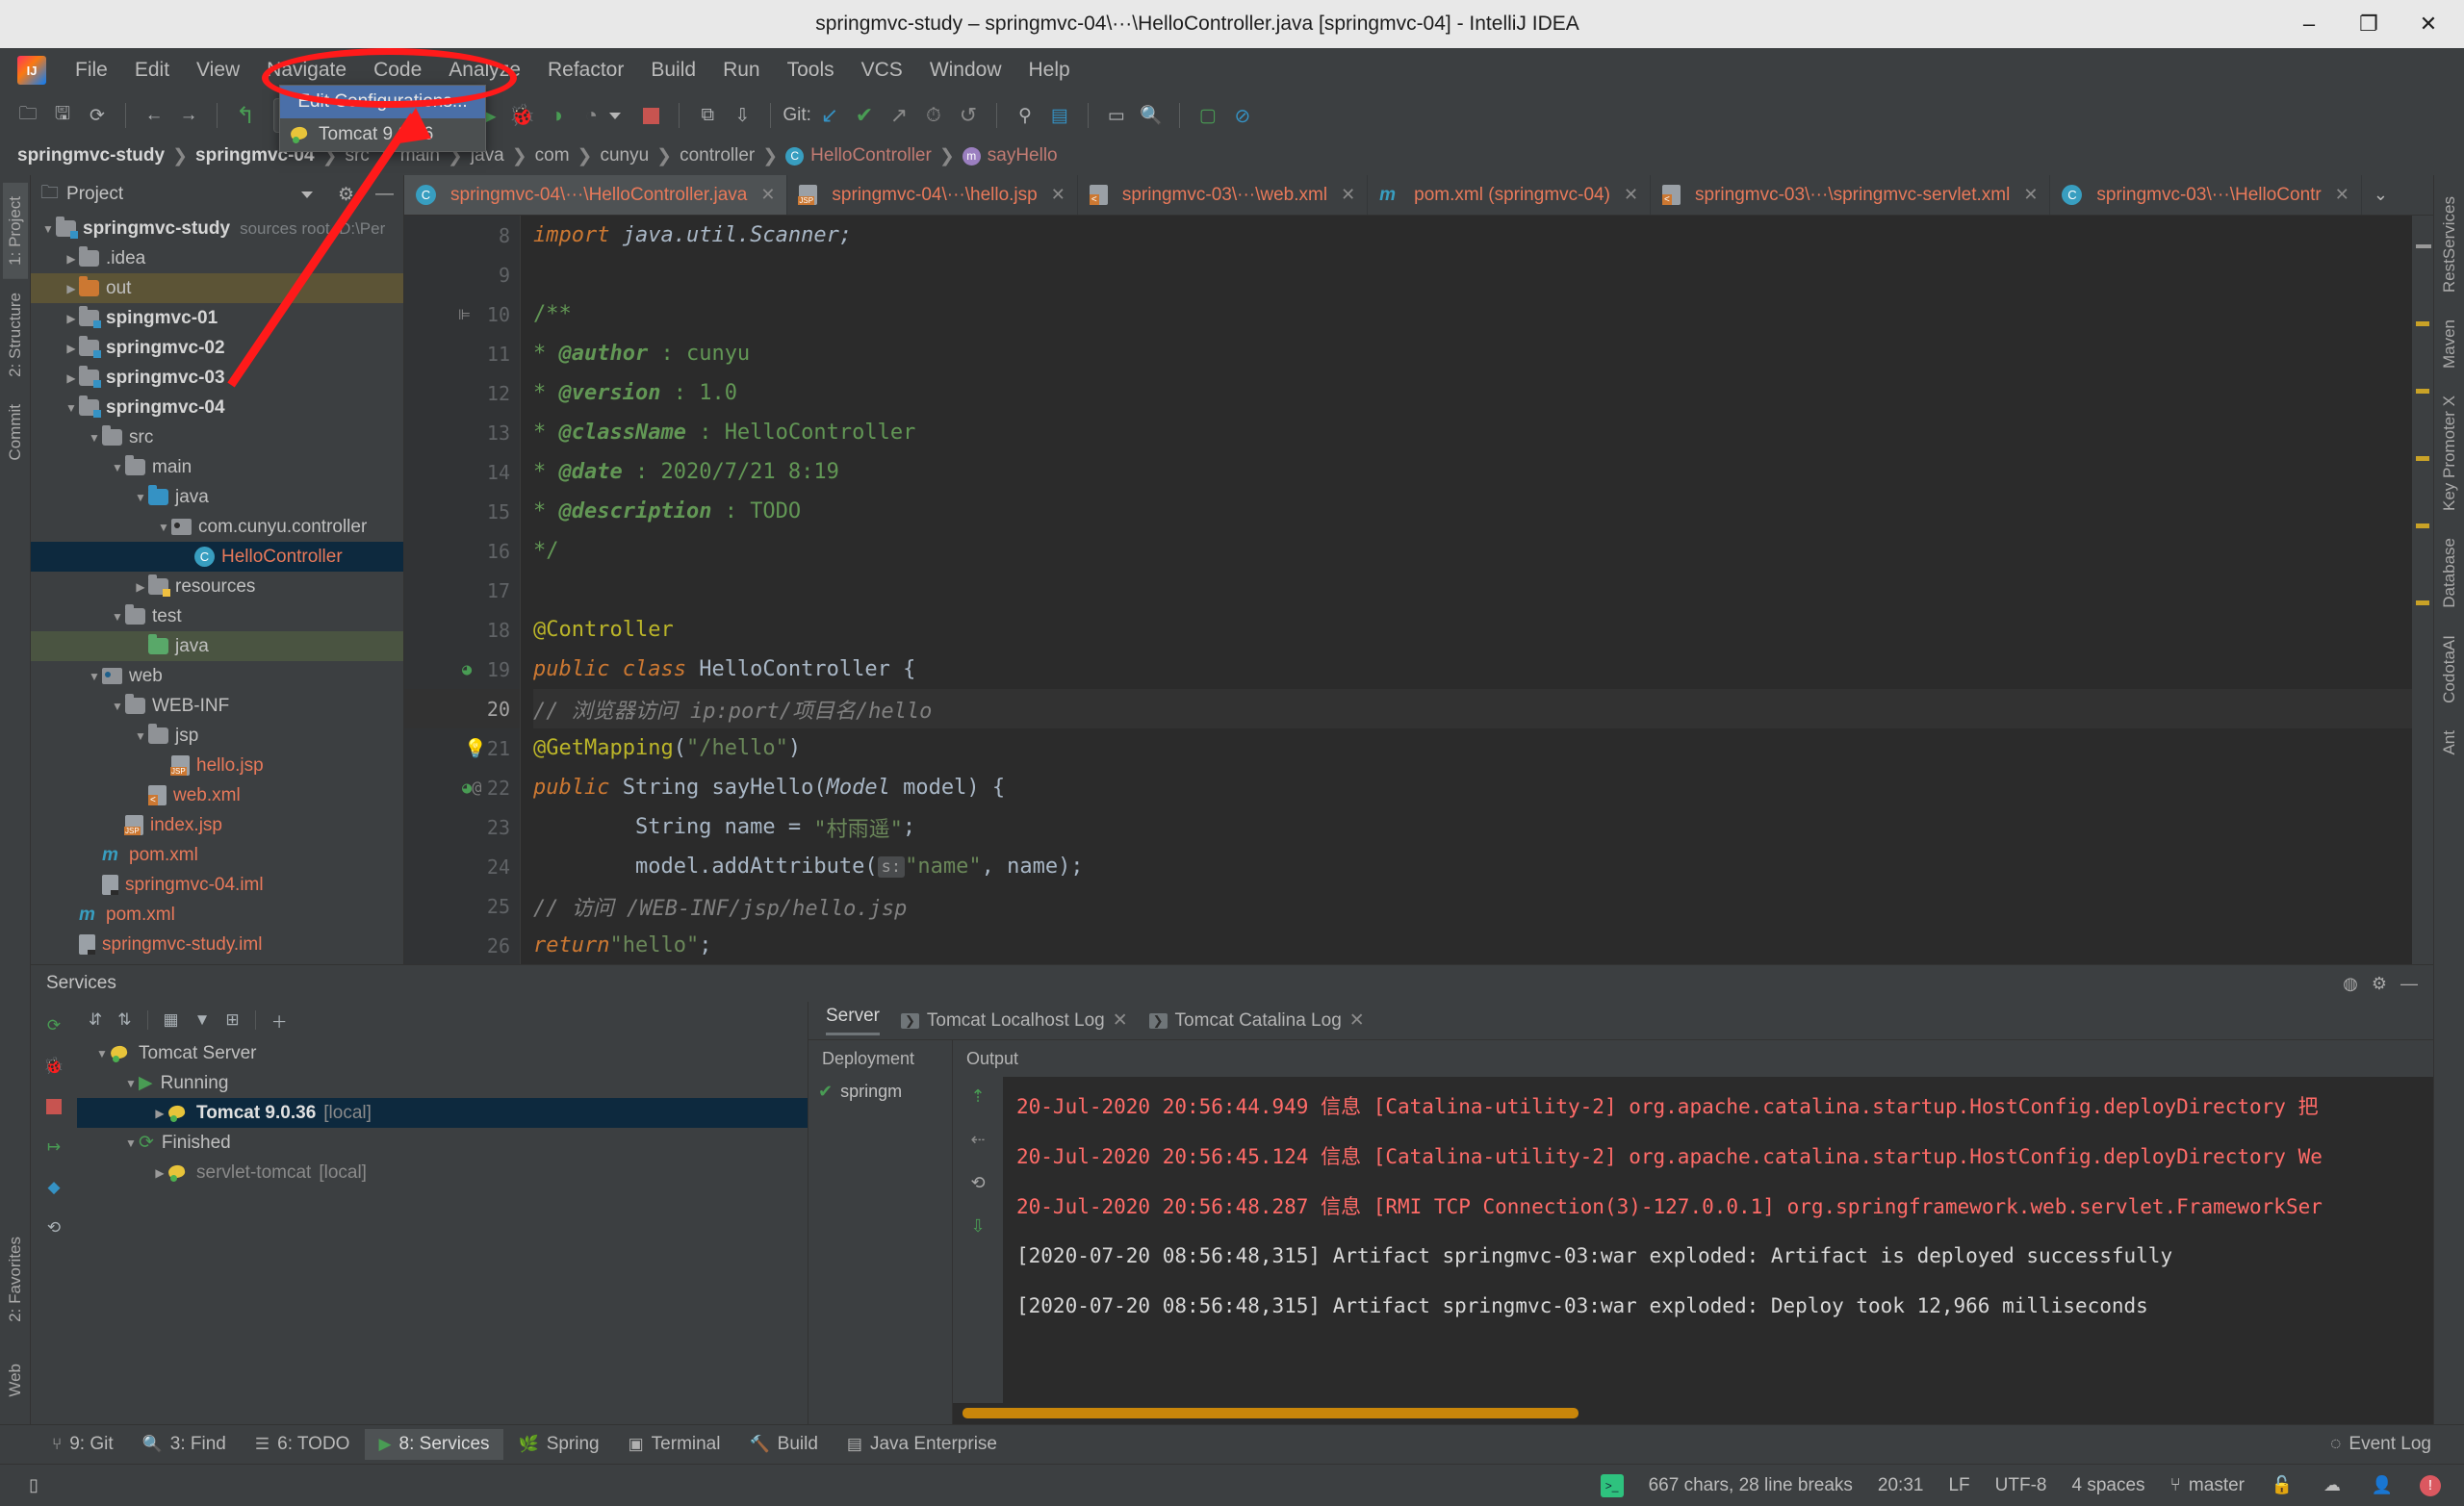 The height and width of the screenshot is (1506, 2464). Describe the element at coordinates (977, 1140) in the screenshot. I see `scroll-prev-icon: ⇠` at that location.